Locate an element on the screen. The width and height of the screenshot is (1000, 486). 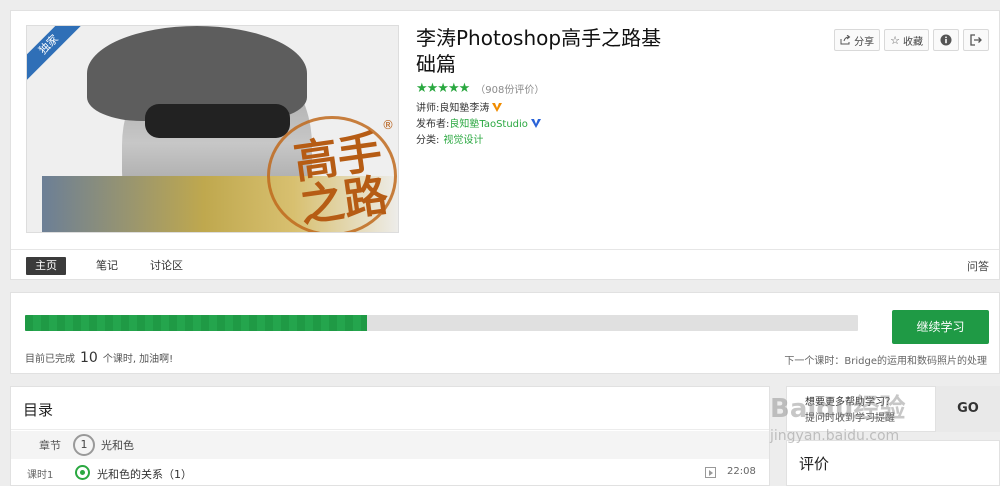
progress-bar-fill is located at coordinates (196, 323).